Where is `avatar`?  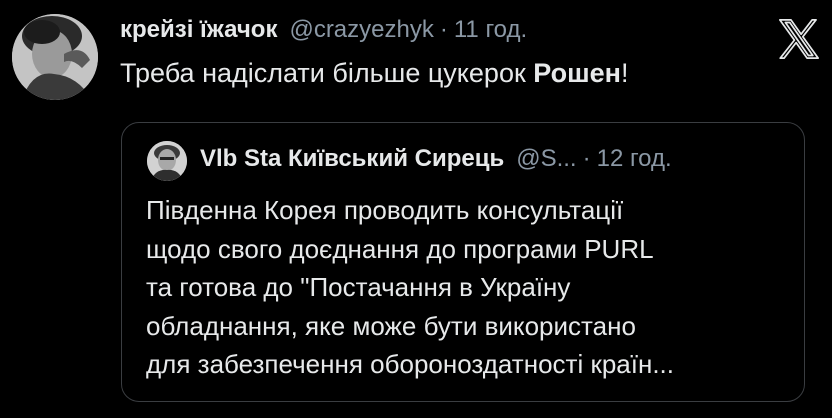 avatar is located at coordinates (55, 57).